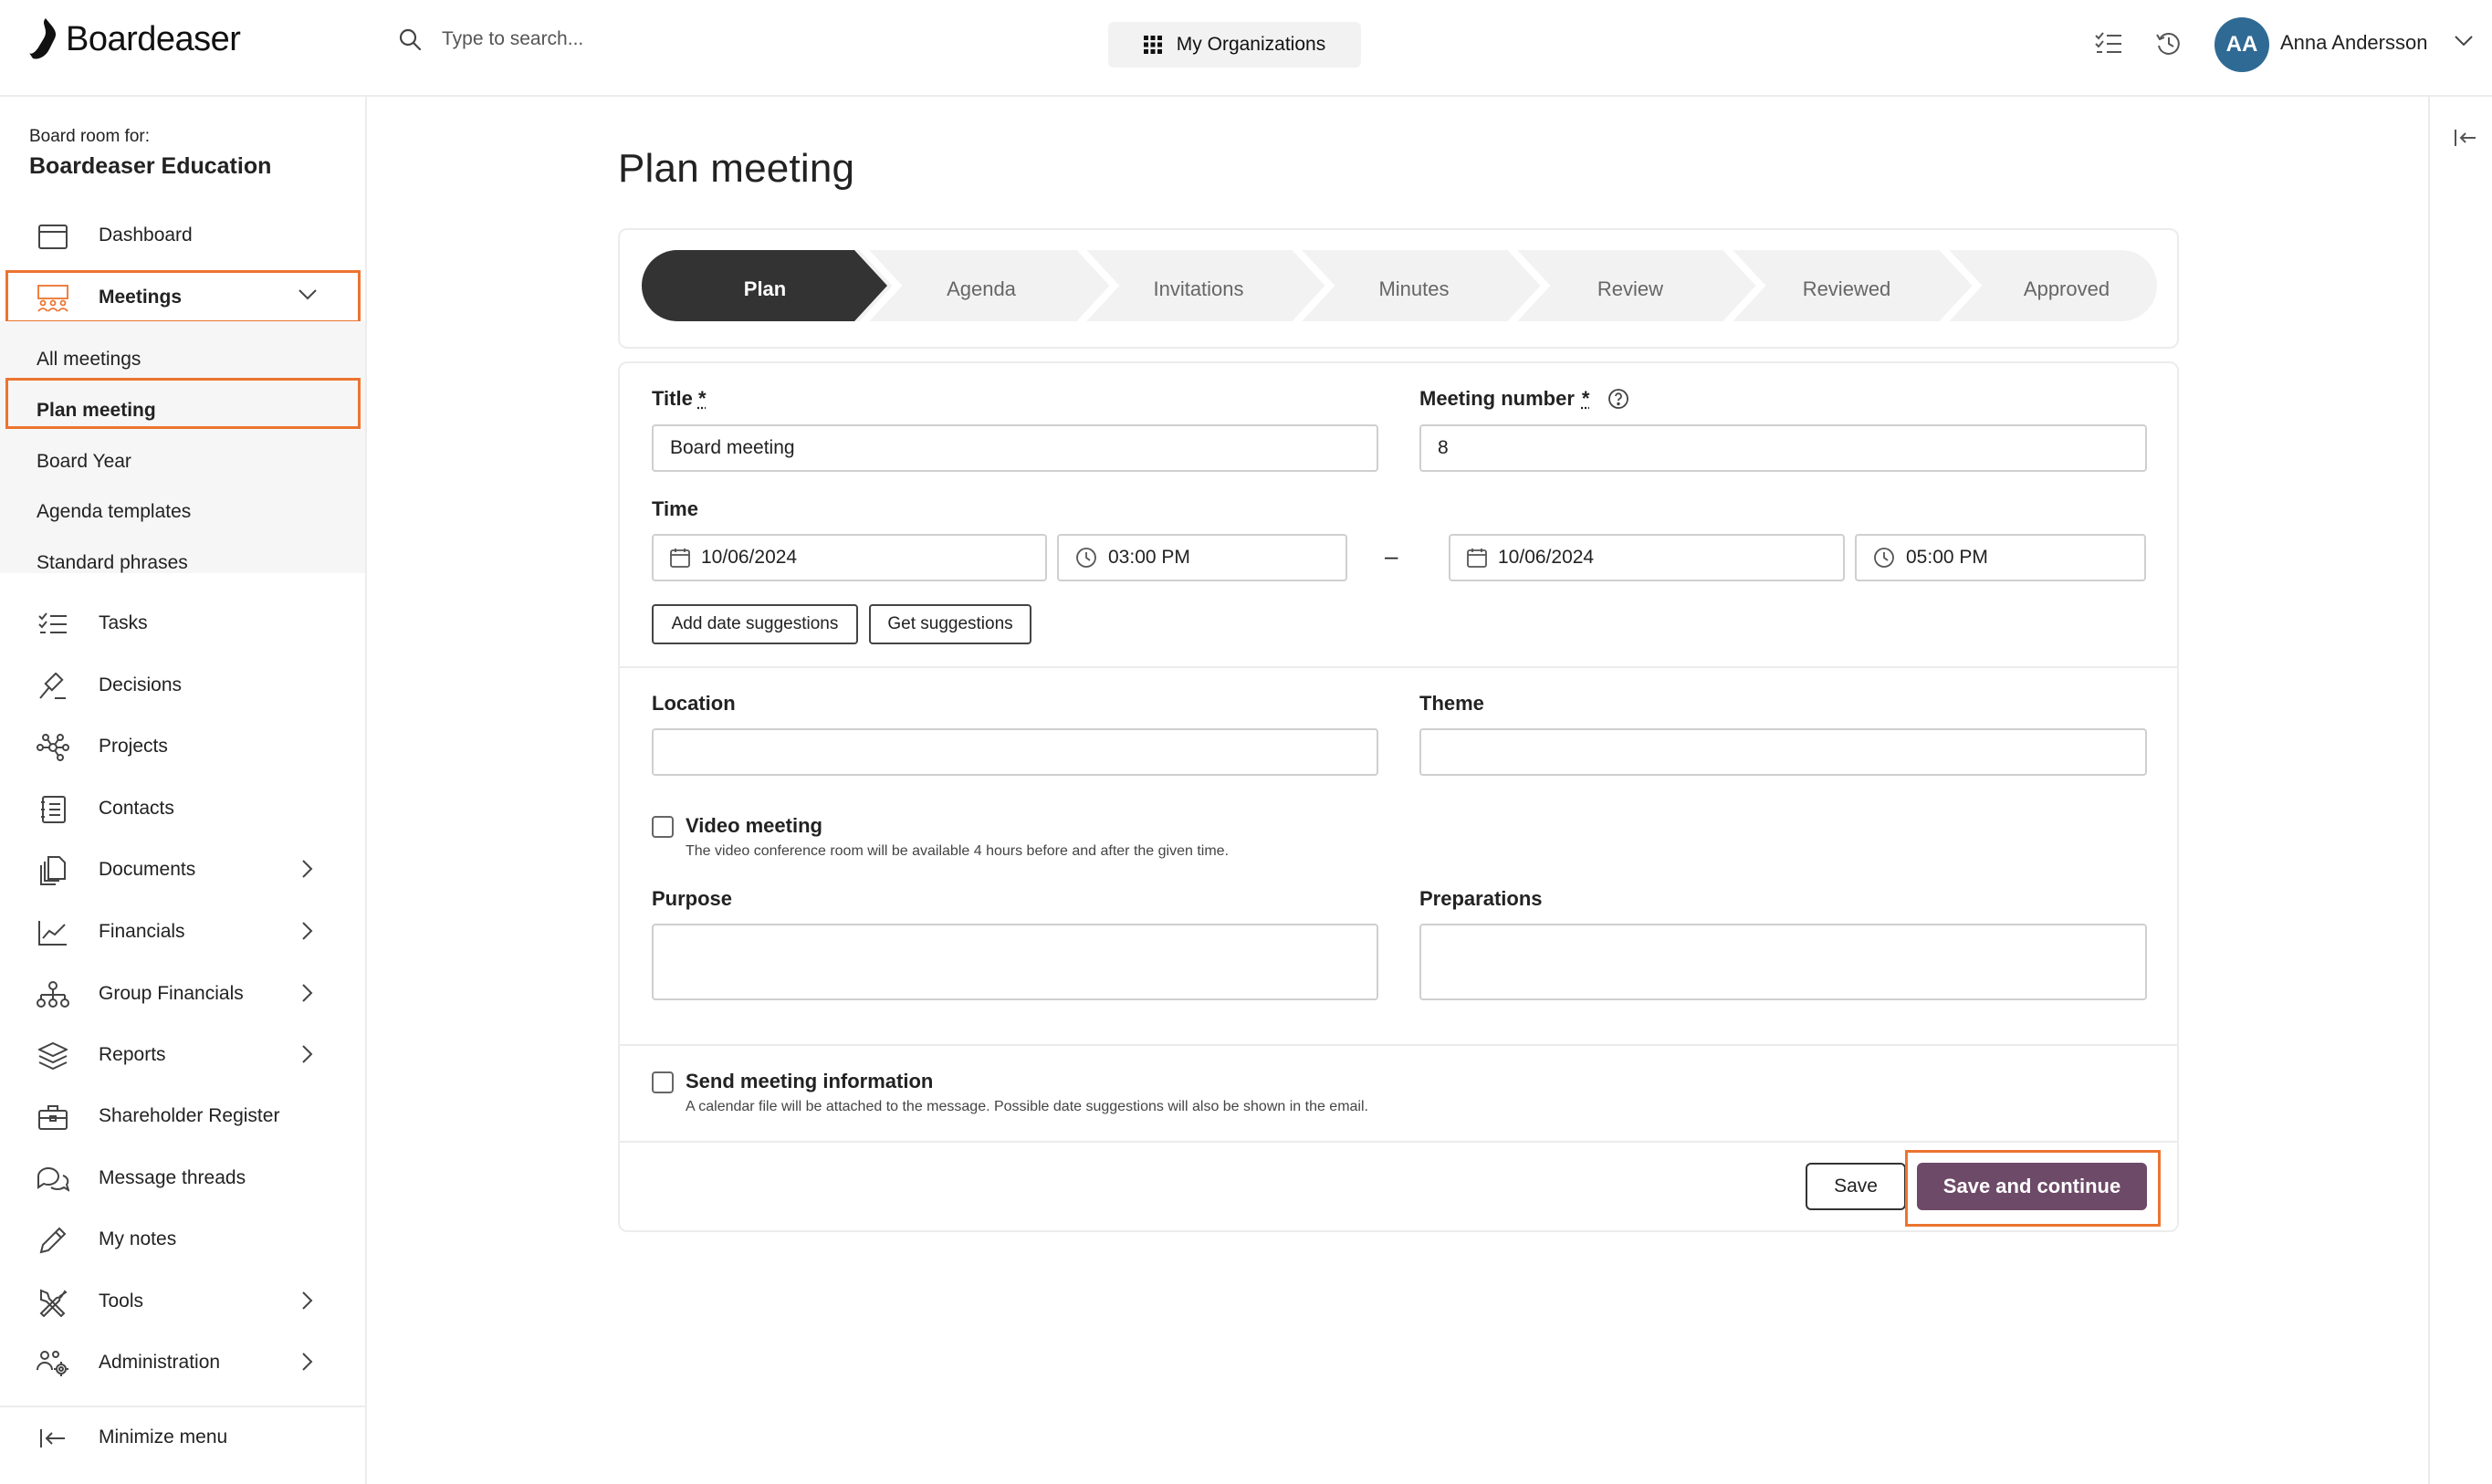  I want to click on step-plan: Plan, so click(765, 289).